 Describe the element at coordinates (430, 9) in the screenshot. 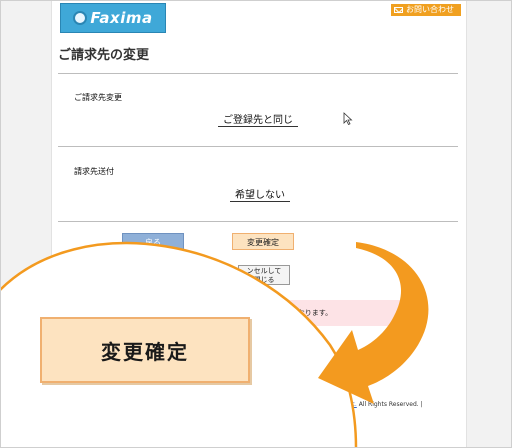

I see `contact-label: お問い合わせ` at that location.